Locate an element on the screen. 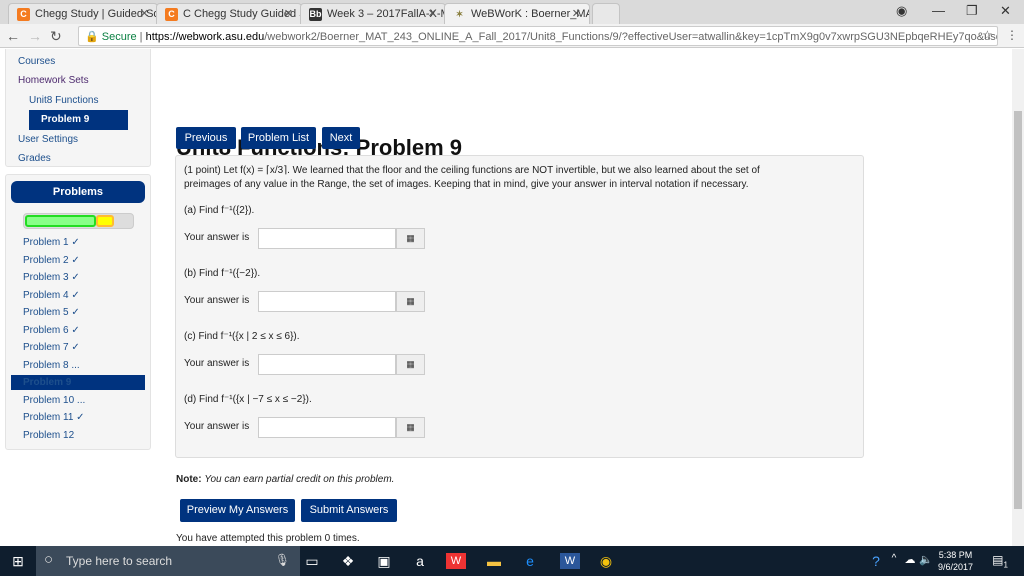 This screenshot has height=576, width=1024. nav-courses: Courses is located at coordinates (36, 61).